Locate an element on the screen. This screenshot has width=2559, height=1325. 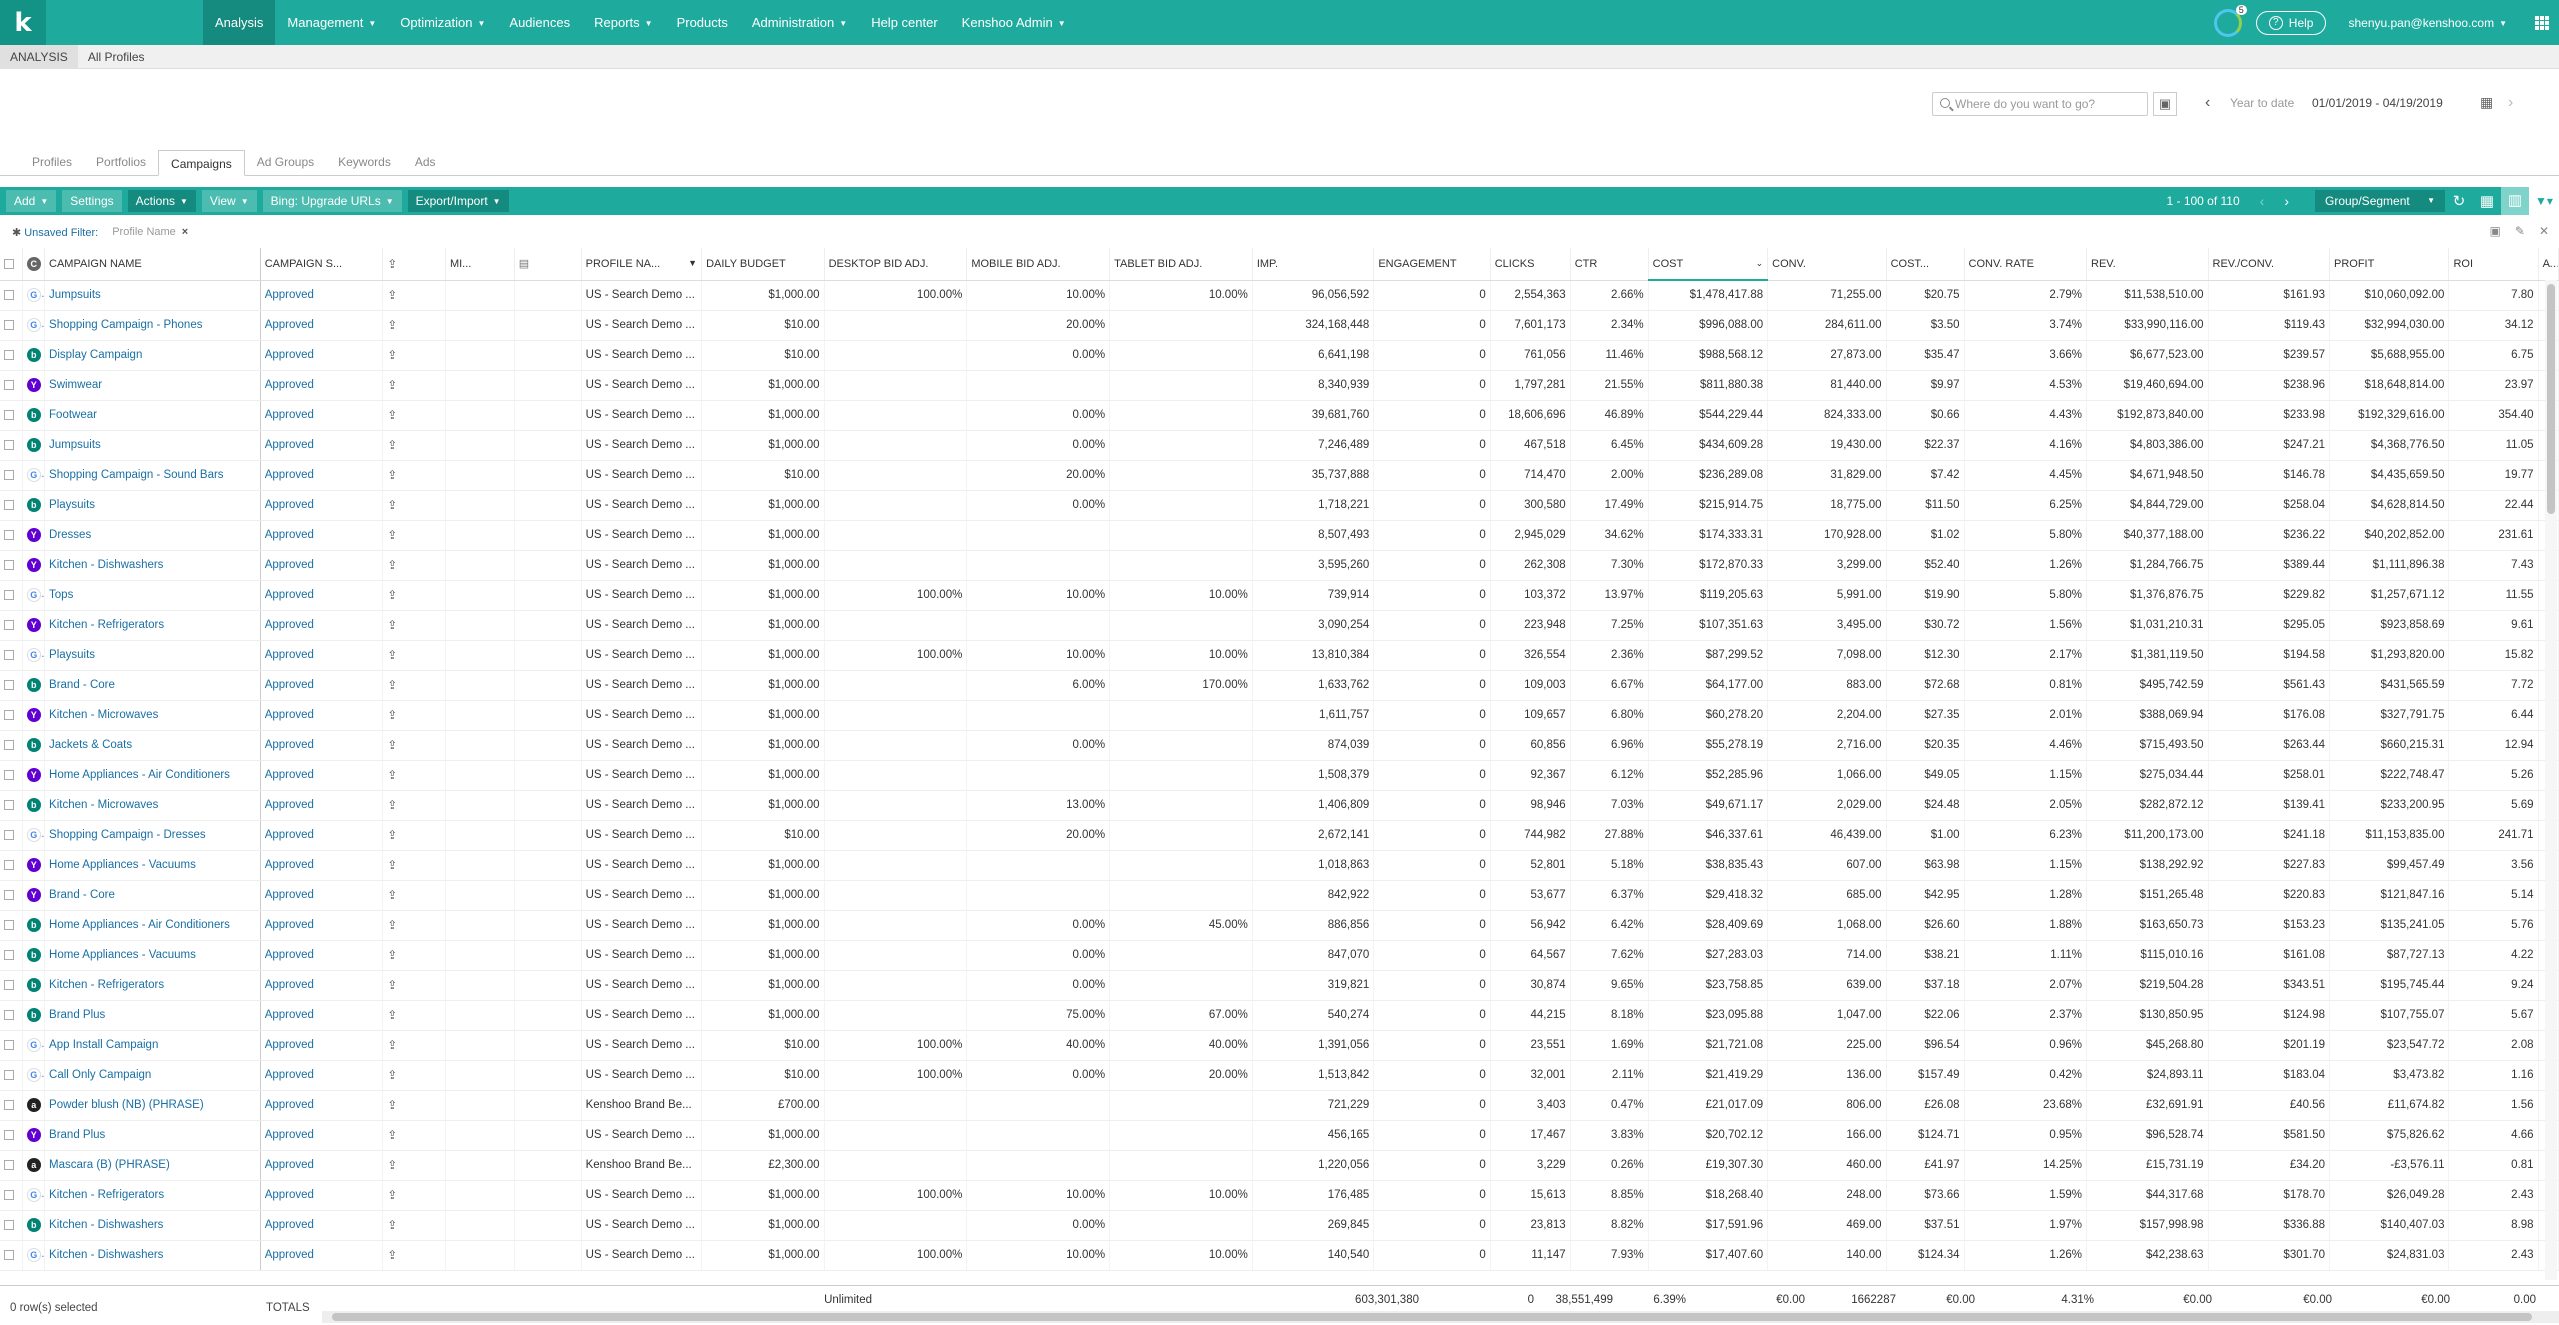
col-header-imp: IMP. is located at coordinates (1313, 264).